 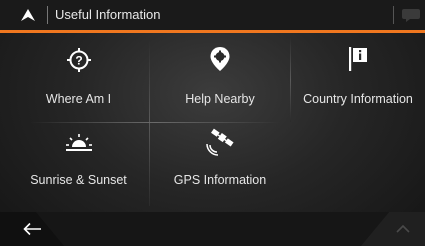 I want to click on sunrise-icon, so click(x=79, y=145).